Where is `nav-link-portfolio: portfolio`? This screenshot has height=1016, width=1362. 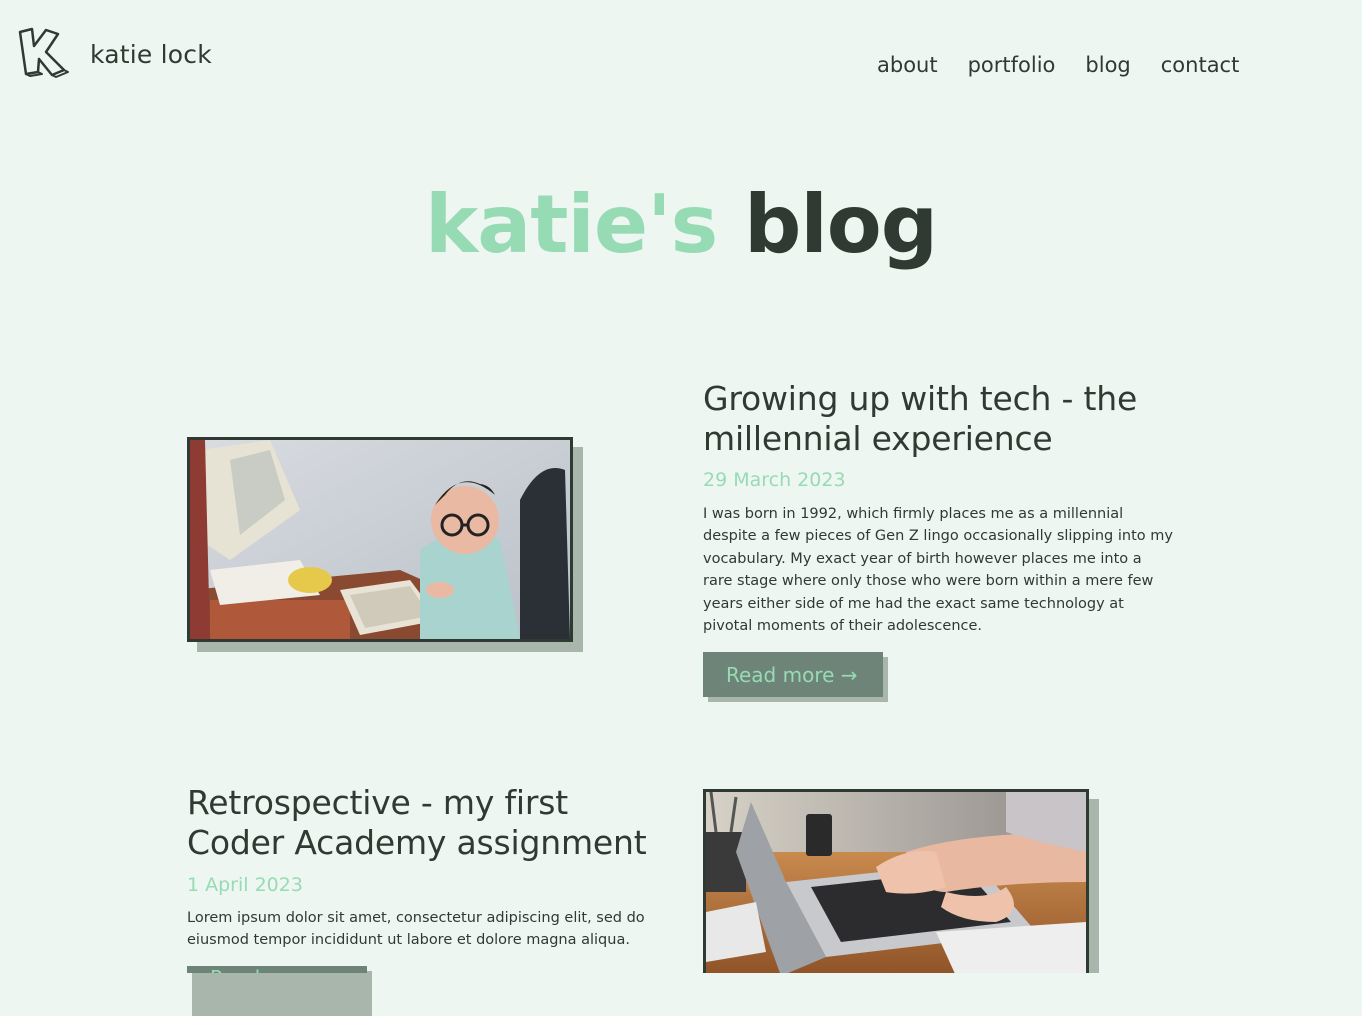 nav-link-portfolio: portfolio is located at coordinates (1012, 65).